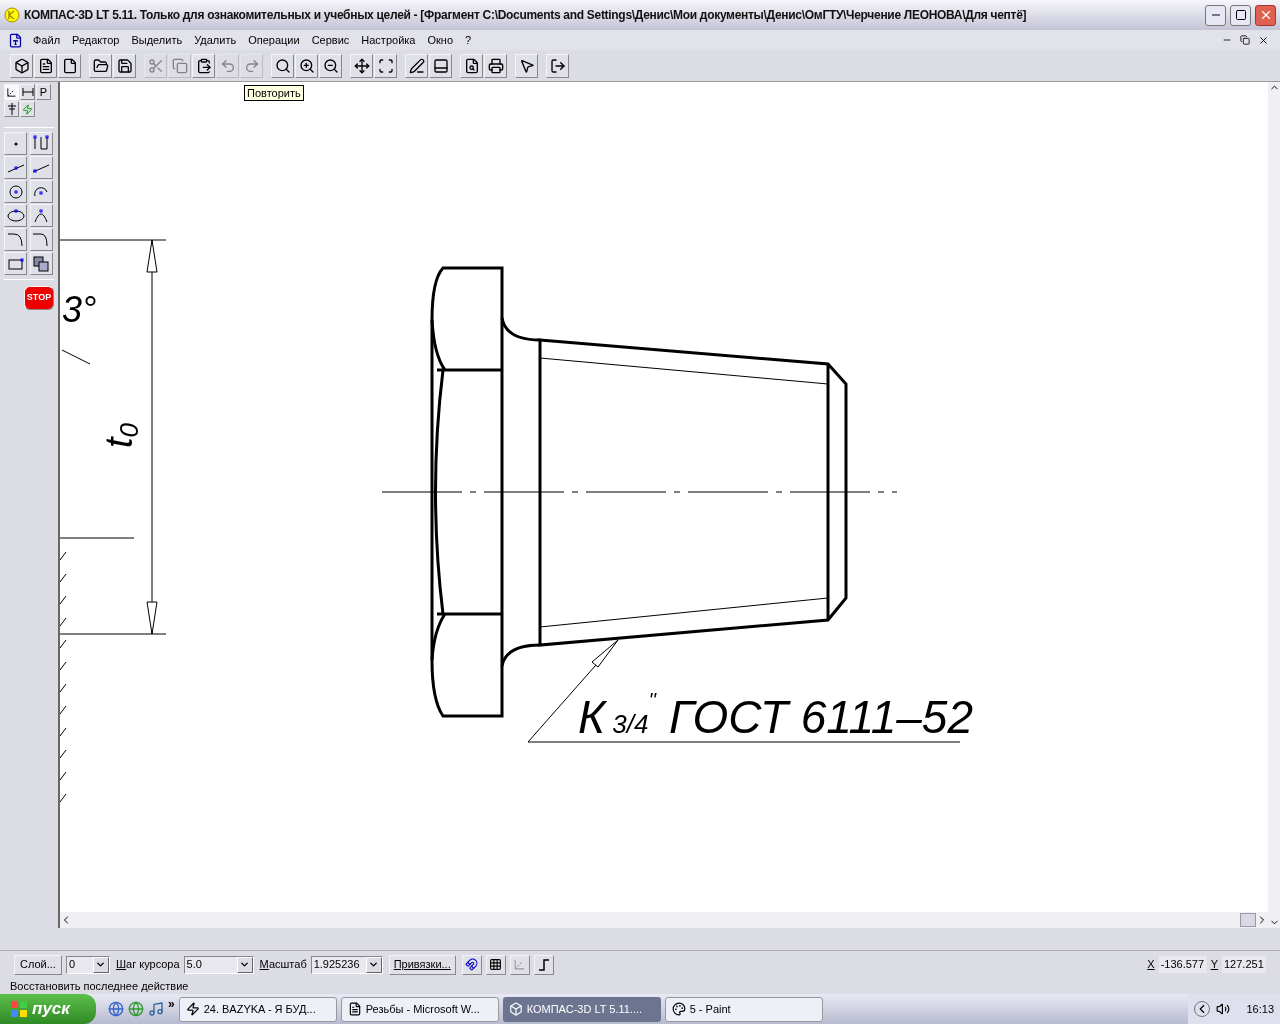 This screenshot has width=1280, height=1024. What do you see at coordinates (156, 1009) in the screenshot?
I see `media-player-icon` at bounding box center [156, 1009].